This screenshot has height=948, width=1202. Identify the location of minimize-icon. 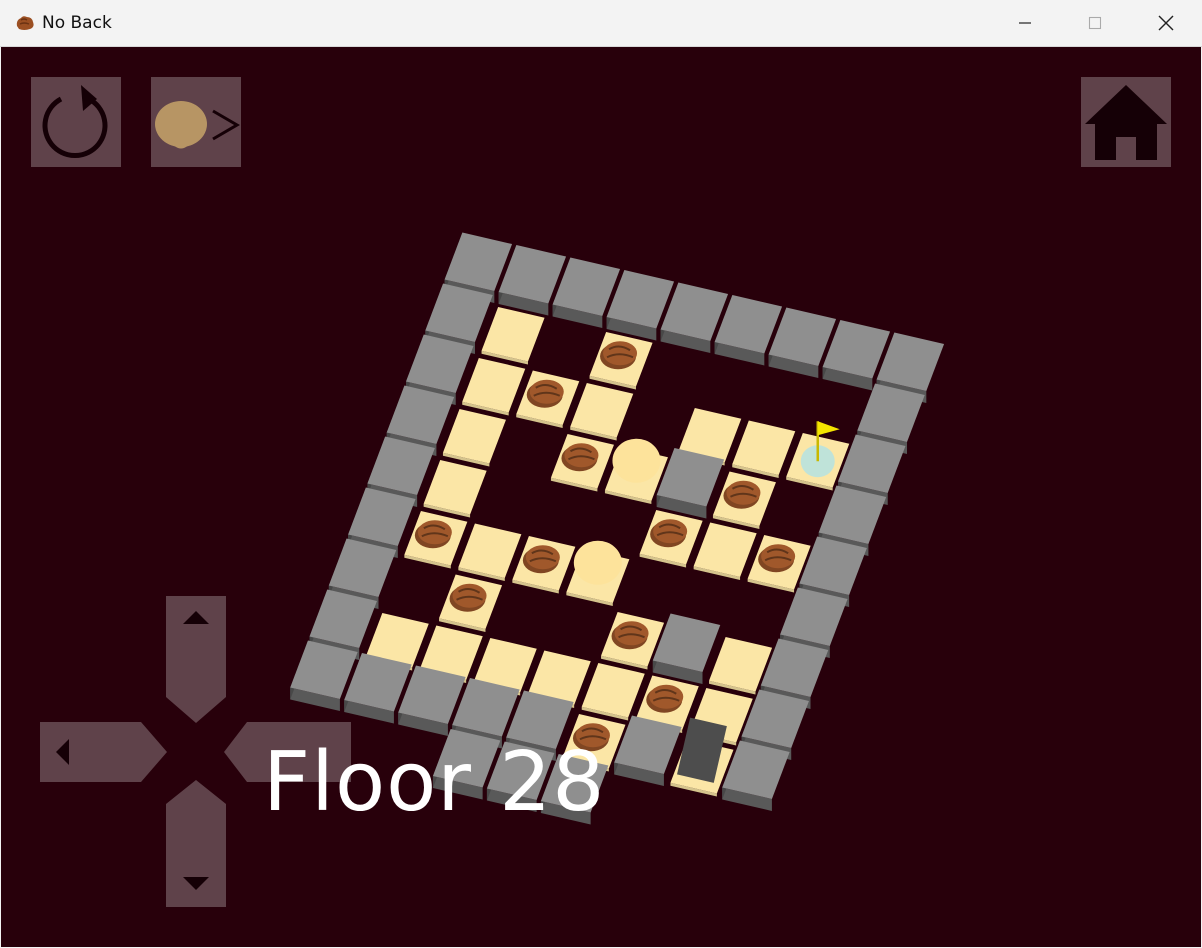
(1025, 23).